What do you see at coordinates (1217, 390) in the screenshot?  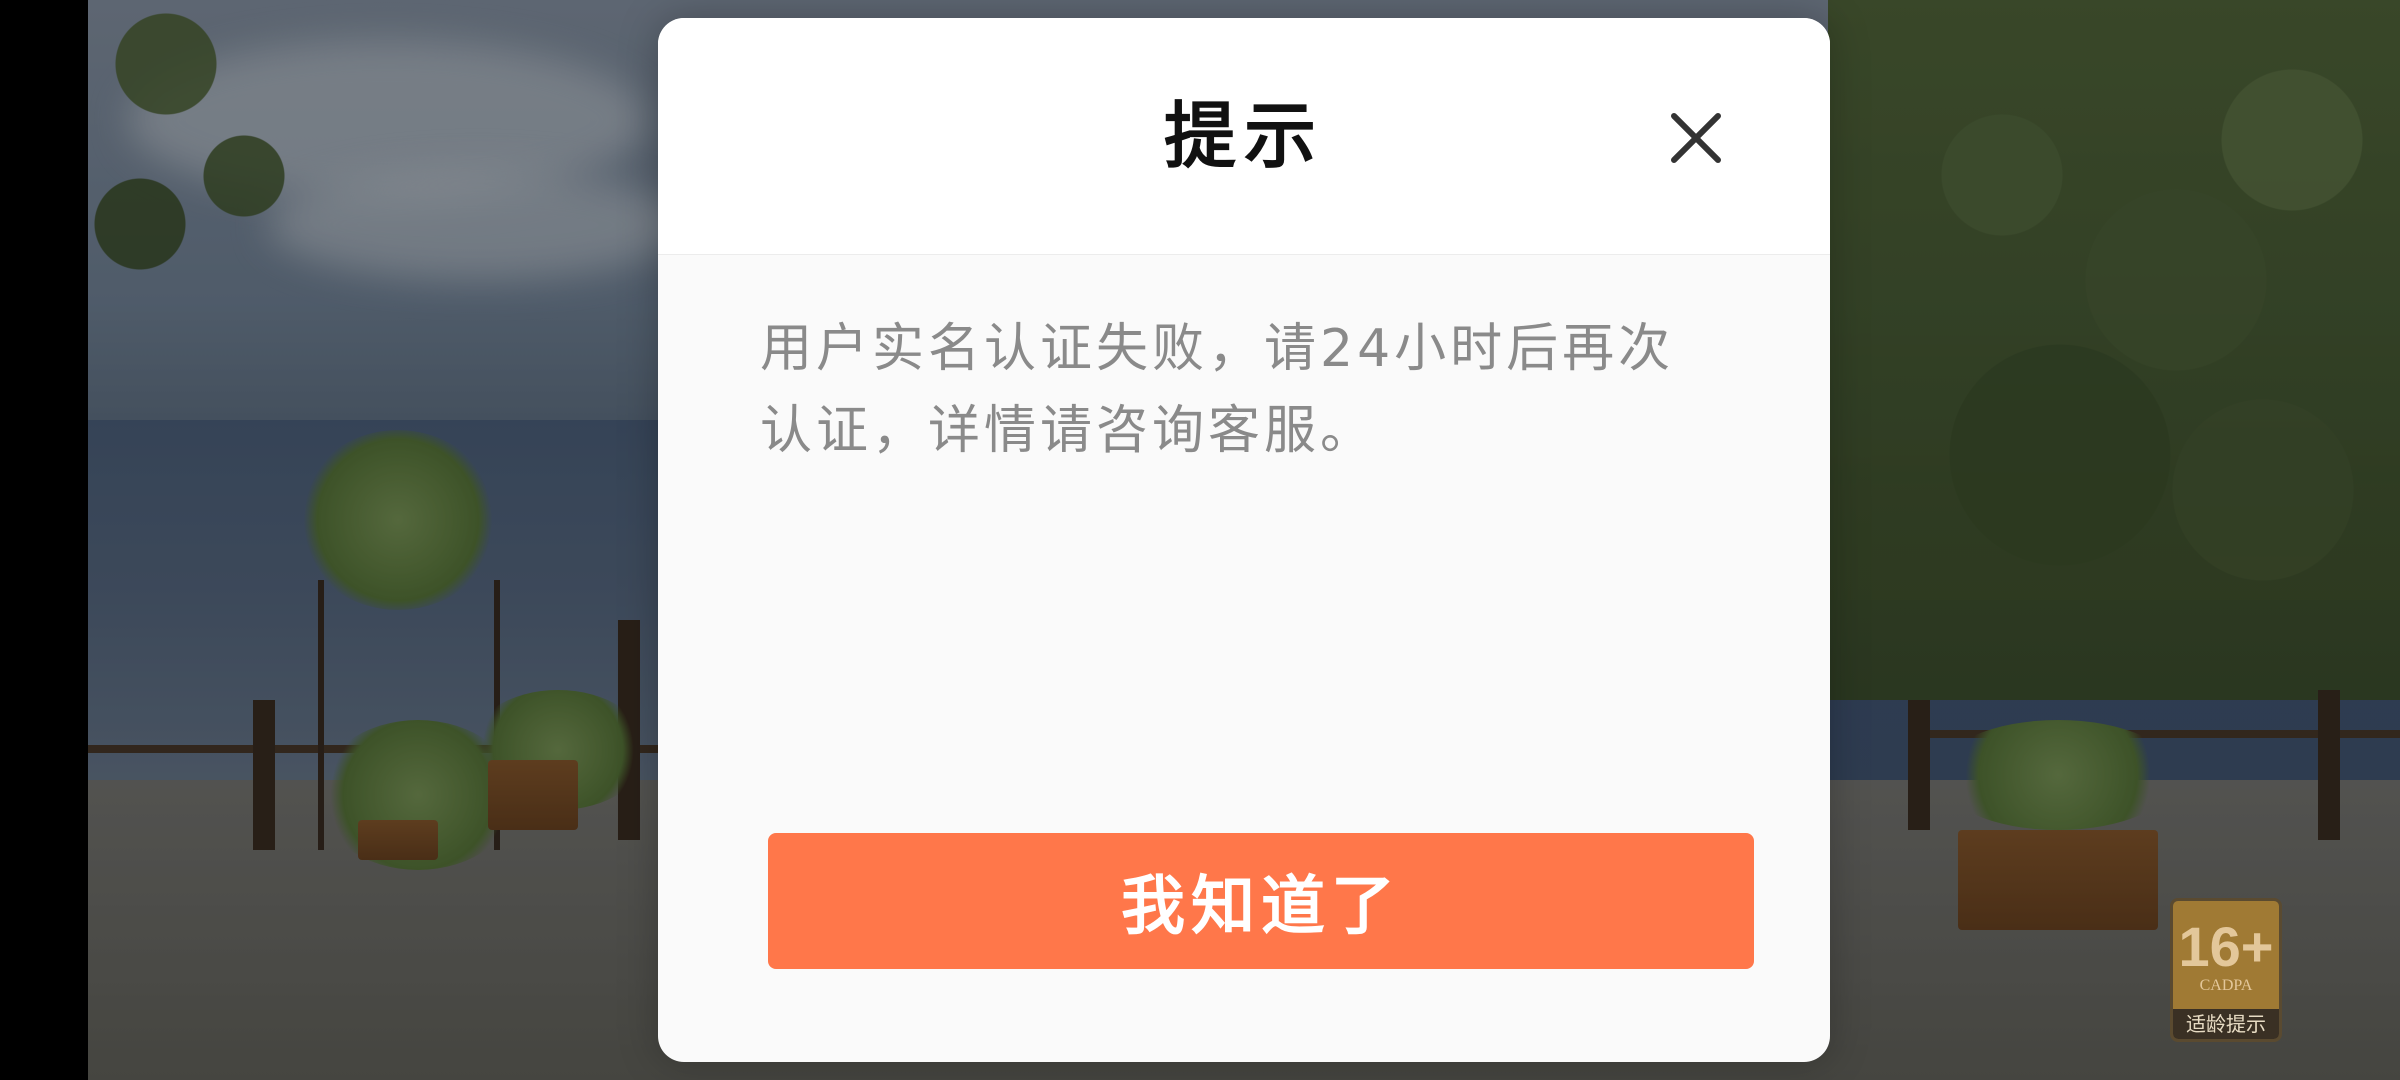 I see `dialog-message: 用户实名认证失败，请24小时后再次认证，详情请咨询客服。` at bounding box center [1217, 390].